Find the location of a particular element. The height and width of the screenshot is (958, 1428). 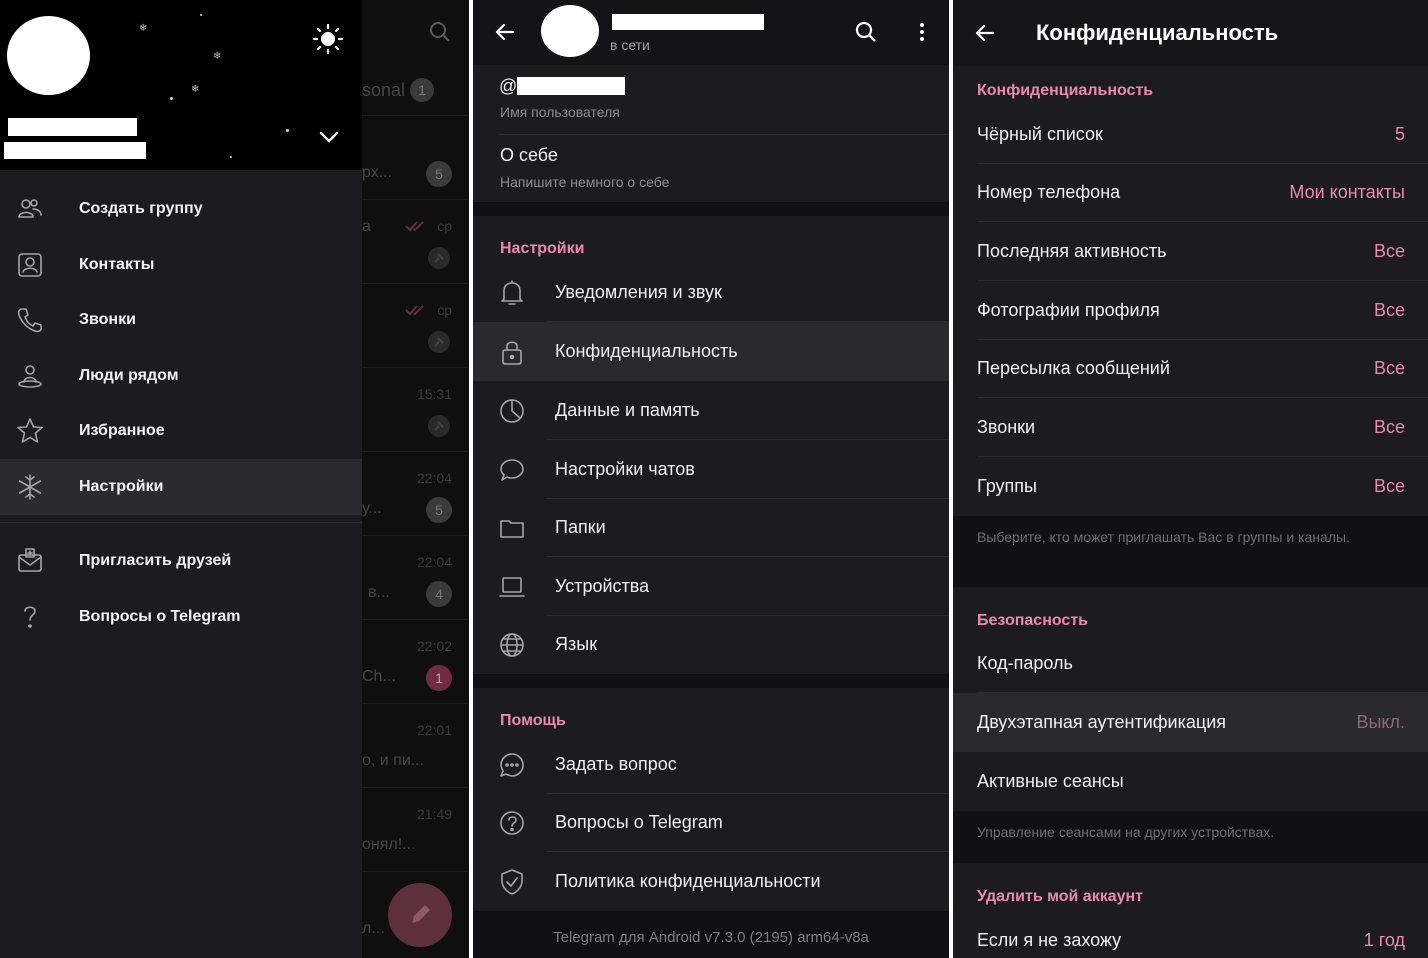

settings-item-label: Устройства is located at coordinates (602, 586).